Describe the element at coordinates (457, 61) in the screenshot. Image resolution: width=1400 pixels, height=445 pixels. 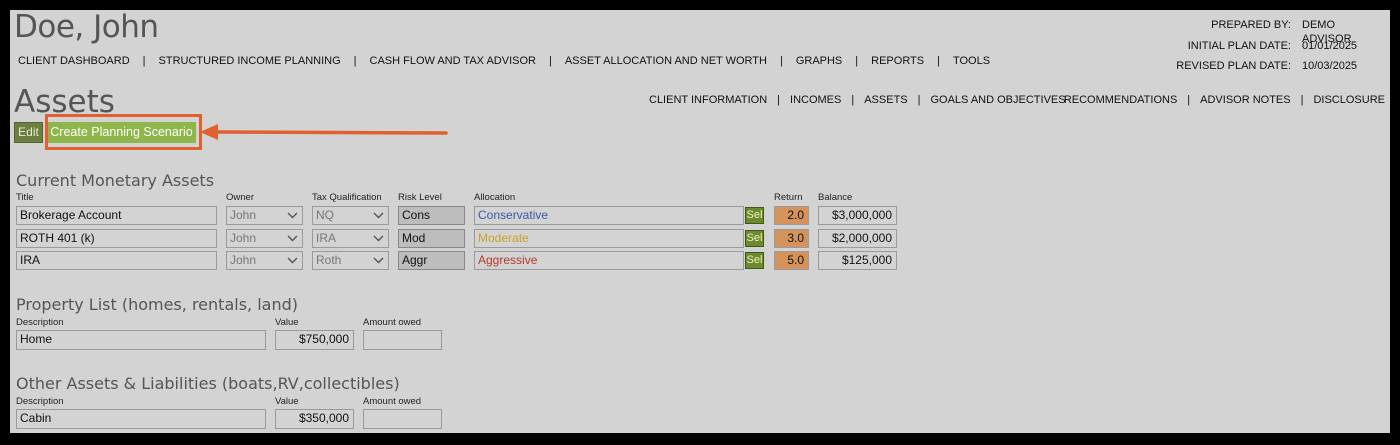
I see `nav-cash-flow-and-tax-advisor: CASH FLOW AND TAX ADVISOR` at that location.